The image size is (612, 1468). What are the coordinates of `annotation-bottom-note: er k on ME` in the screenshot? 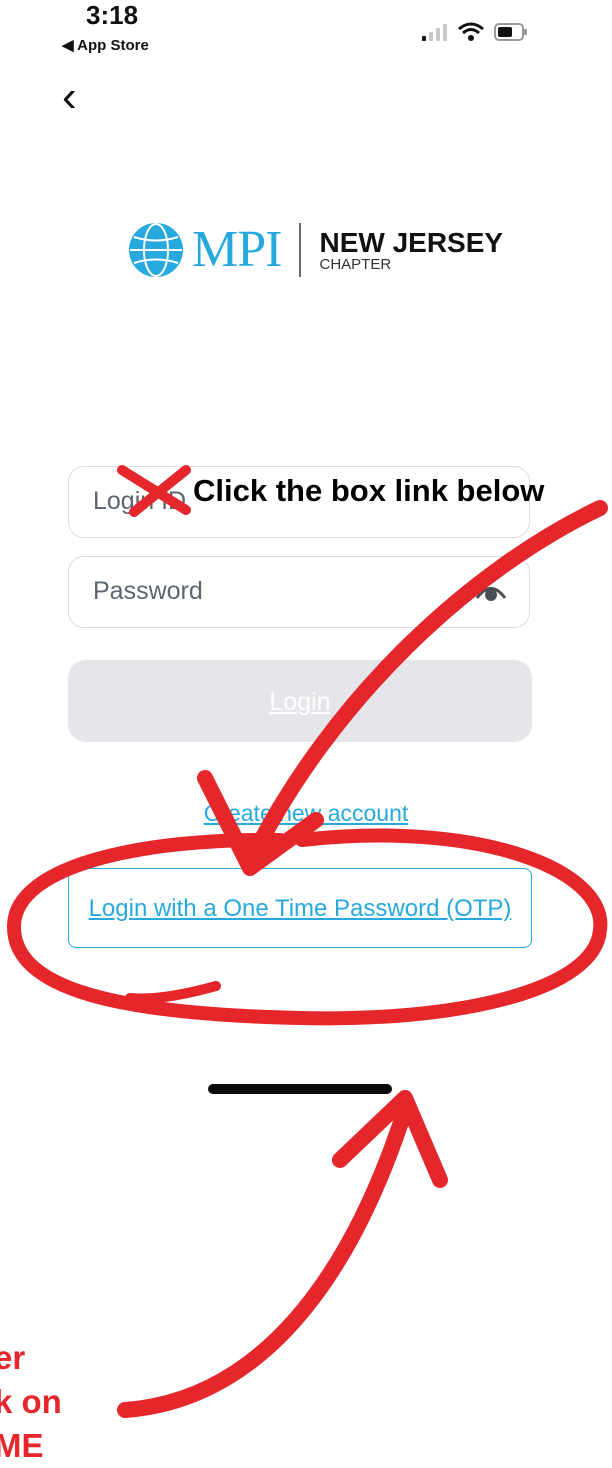 It's located at (31, 1402).